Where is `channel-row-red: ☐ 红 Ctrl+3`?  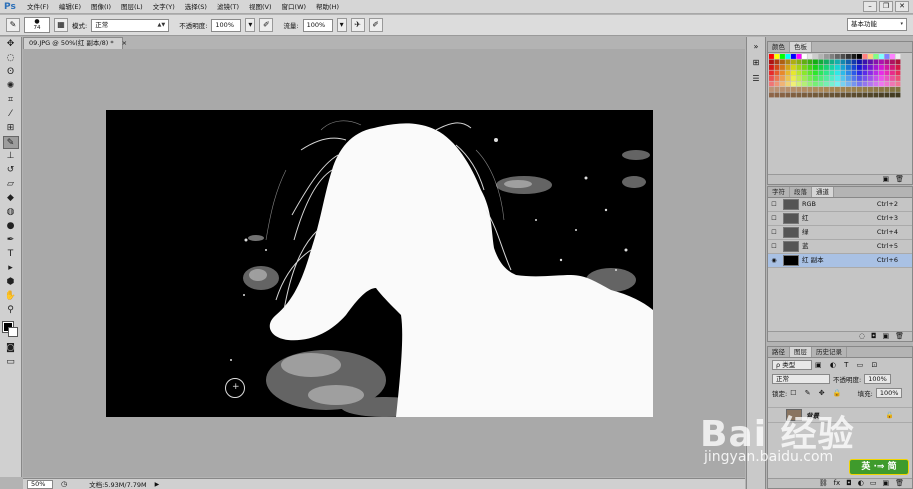
channel-row-red: ☐ 红 Ctrl+3 is located at coordinates (840, 219).